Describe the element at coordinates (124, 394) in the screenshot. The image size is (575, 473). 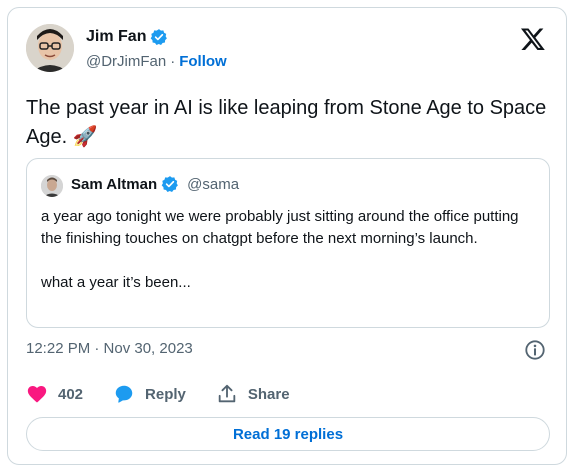
I see `reply-icon` at that location.